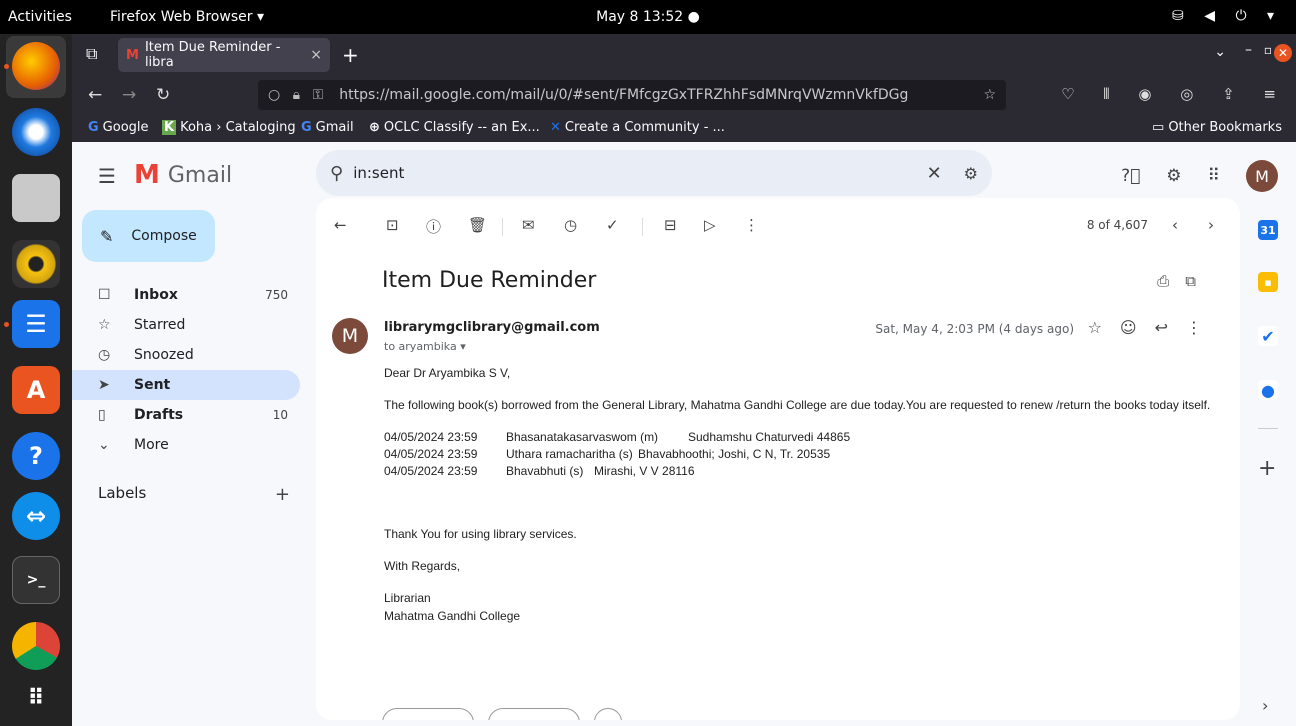  What do you see at coordinates (1248, 50) in the screenshot?
I see `minimize-icon: –` at bounding box center [1248, 50].